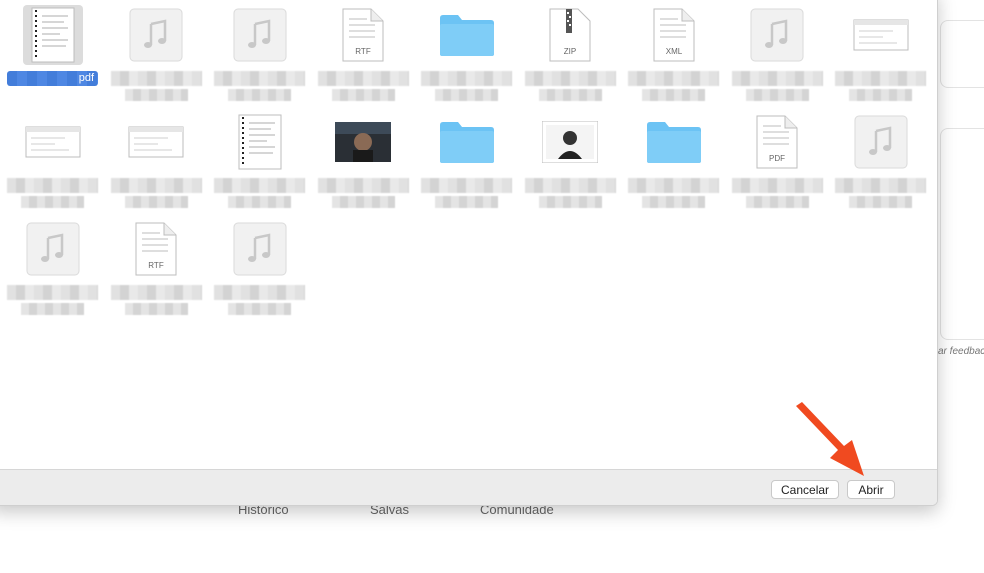  What do you see at coordinates (805, 489) in the screenshot?
I see `cancel-button: Cancelar` at bounding box center [805, 489].